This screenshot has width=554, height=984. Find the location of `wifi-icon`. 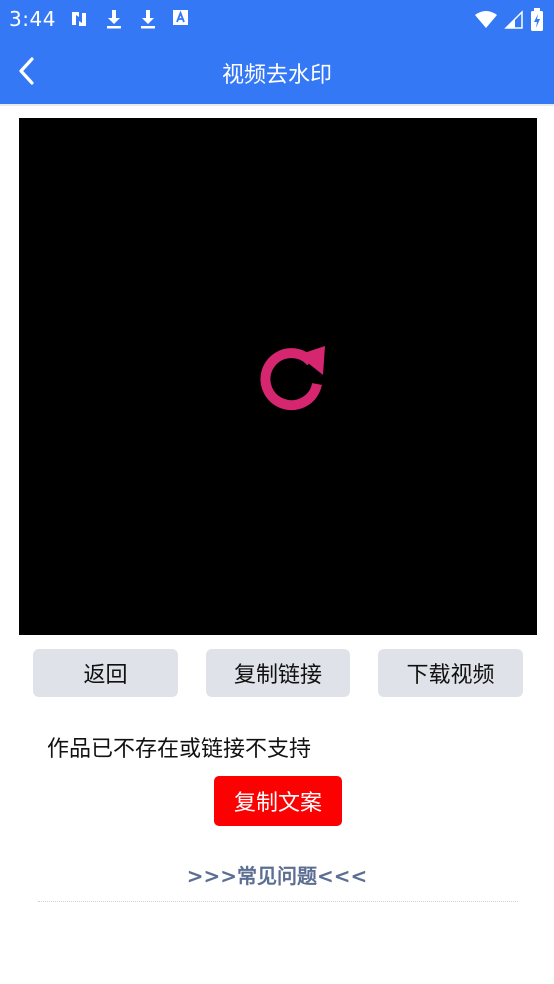

wifi-icon is located at coordinates (486, 19).